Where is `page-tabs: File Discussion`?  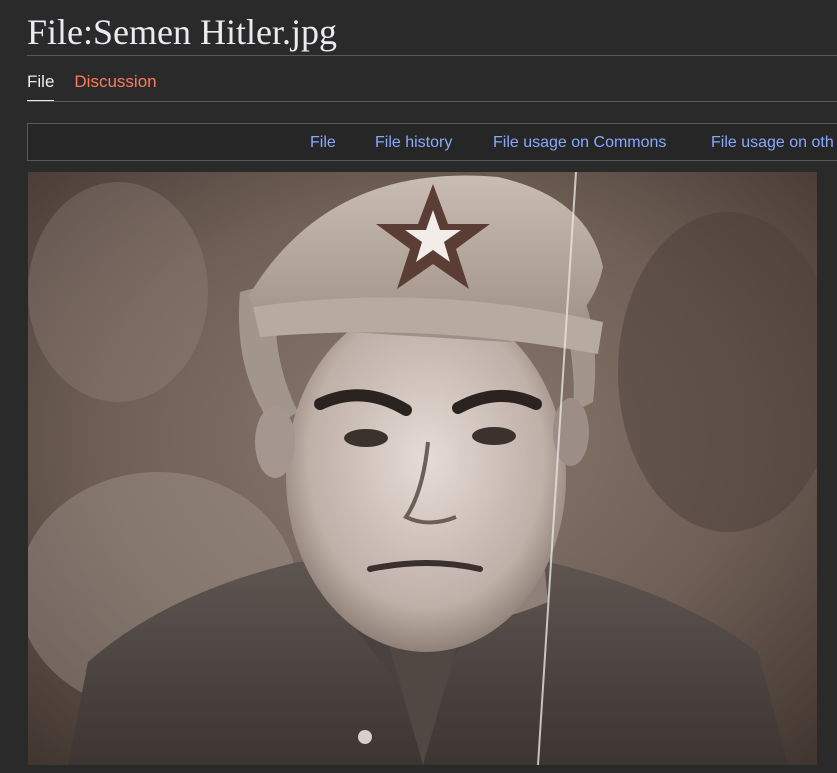 page-tabs: File Discussion is located at coordinates (92, 86).